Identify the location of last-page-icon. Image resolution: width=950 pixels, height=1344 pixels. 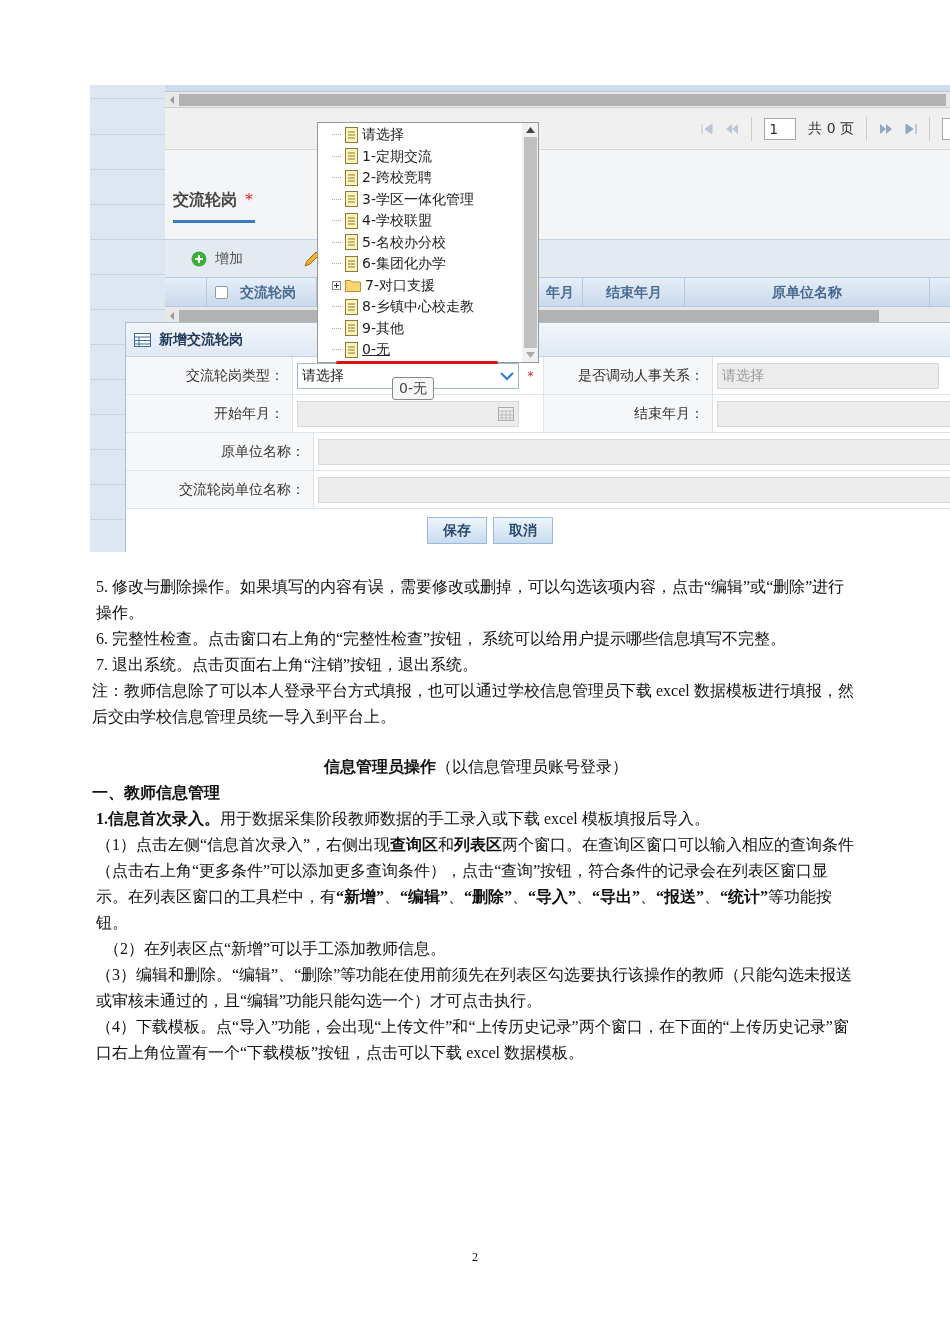
(911, 128).